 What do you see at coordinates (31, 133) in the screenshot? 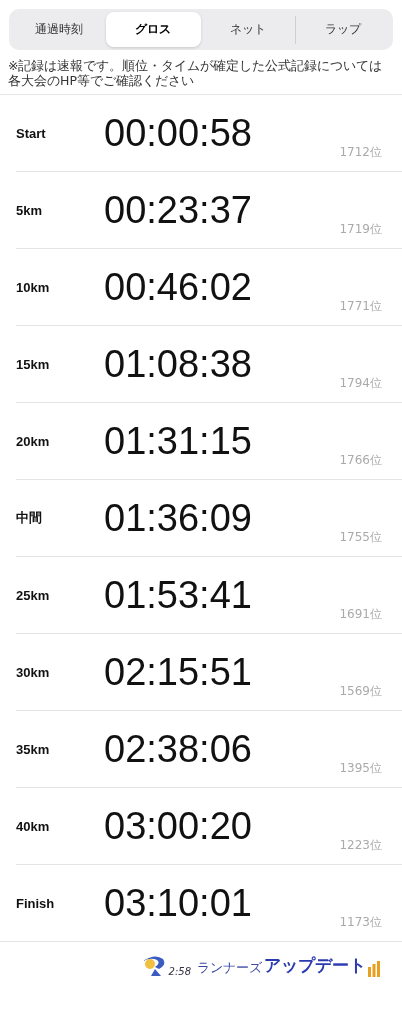
I see `split-point: Start` at bounding box center [31, 133].